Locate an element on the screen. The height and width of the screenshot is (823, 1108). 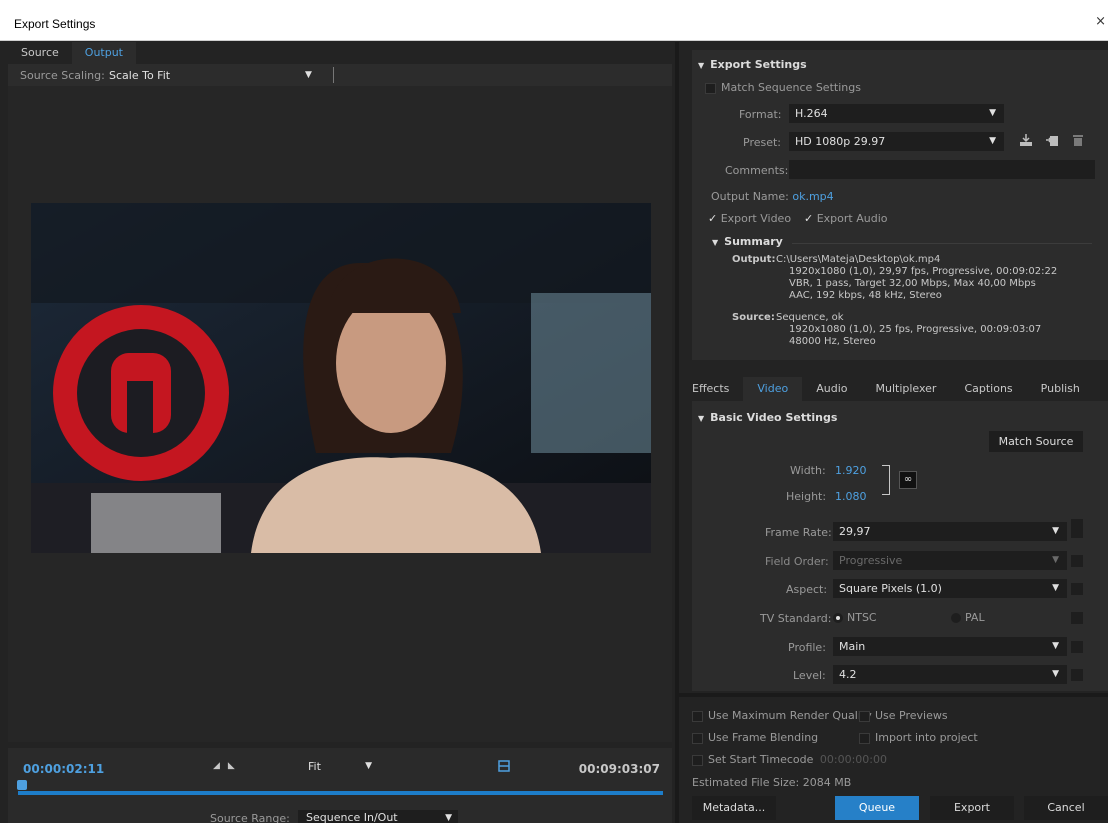
source-range-select: Sequence In/Out ▼ is located at coordinates (378, 816).